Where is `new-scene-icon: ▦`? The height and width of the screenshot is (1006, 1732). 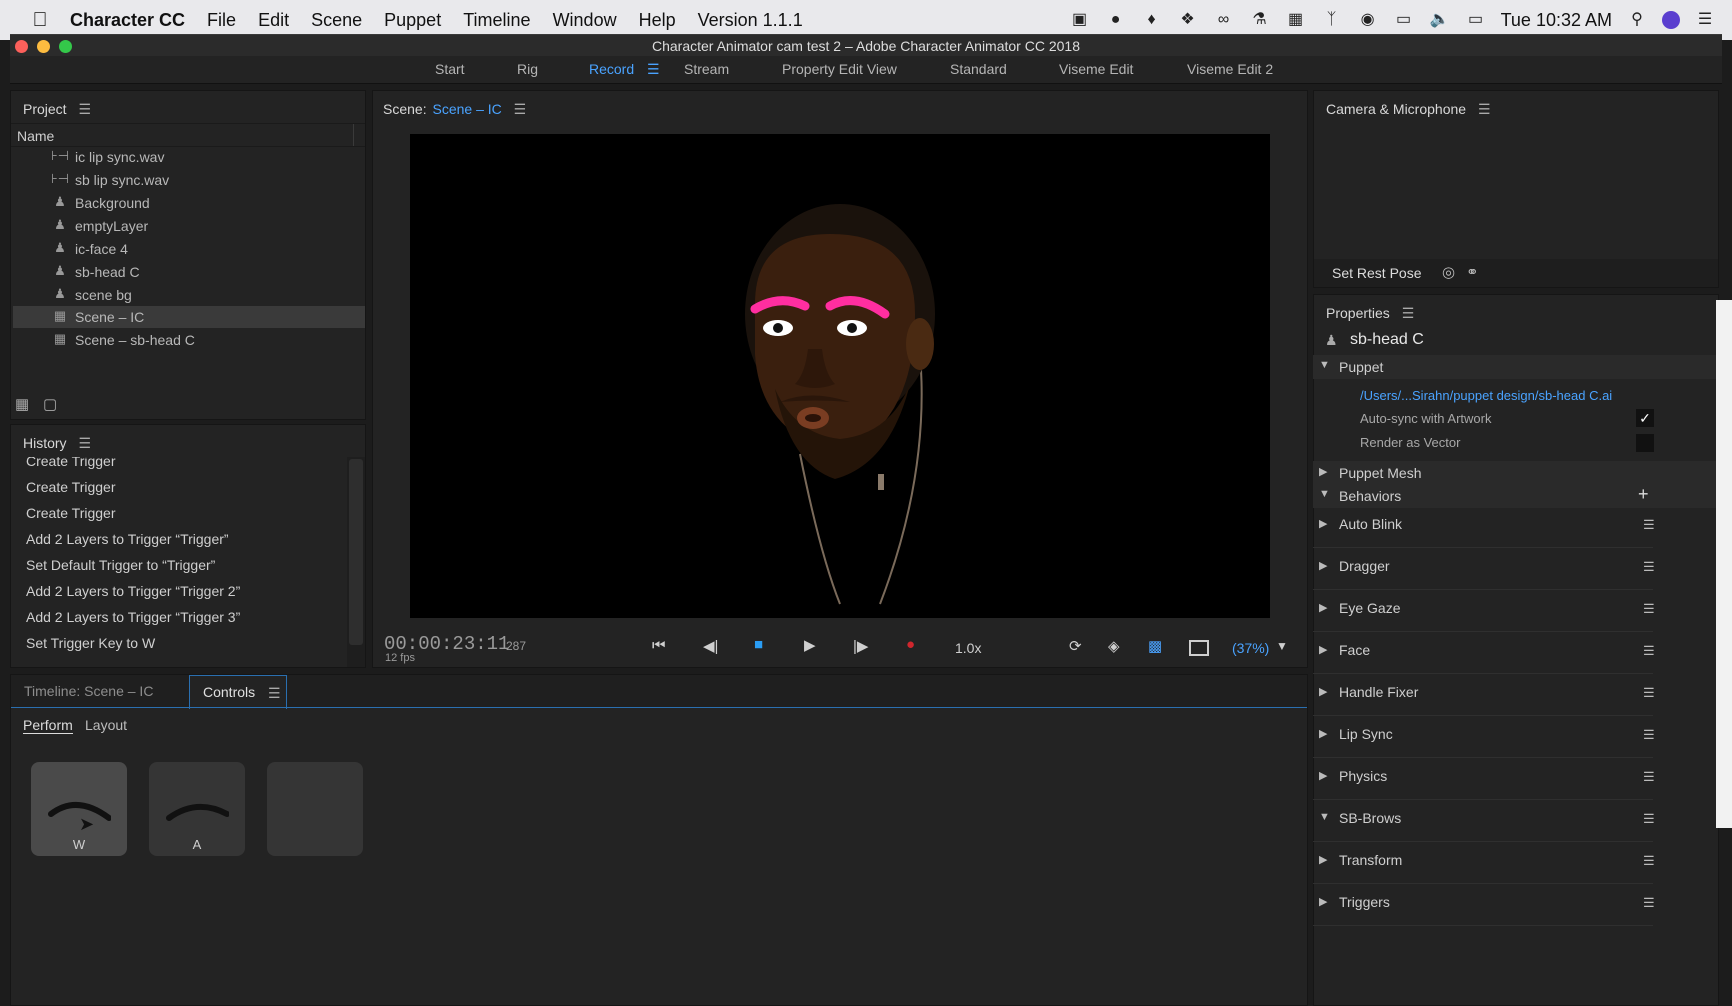 new-scene-icon: ▦ is located at coordinates (22, 404).